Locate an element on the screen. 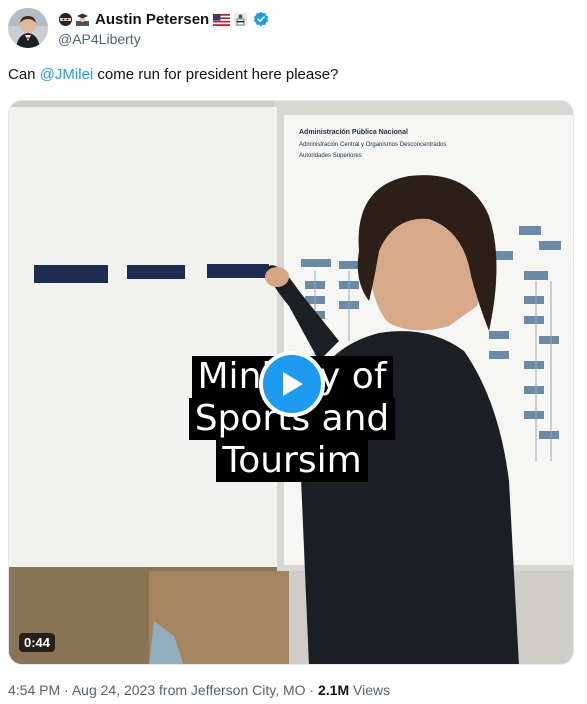 Image resolution: width=587 pixels, height=704 pixels. tweet-location: Jefferson City, MO is located at coordinates (248, 690).